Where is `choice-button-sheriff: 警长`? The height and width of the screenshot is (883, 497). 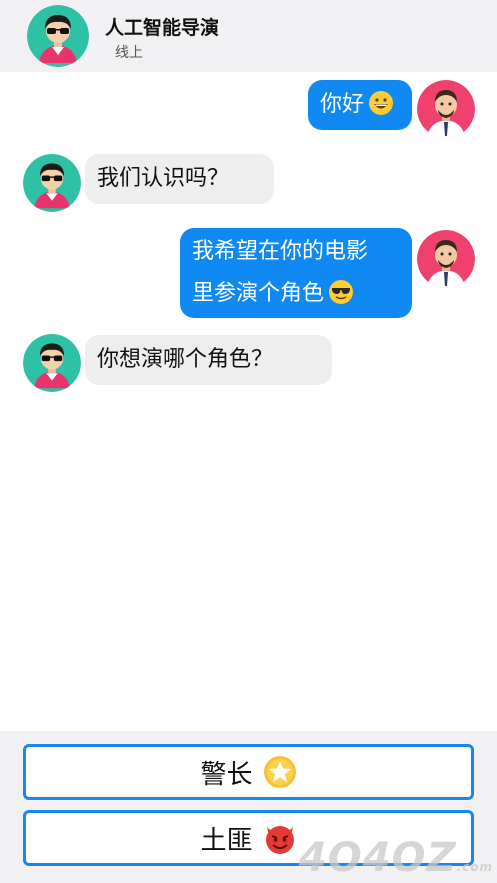
choice-button-sheriff: 警长 is located at coordinates (248, 772).